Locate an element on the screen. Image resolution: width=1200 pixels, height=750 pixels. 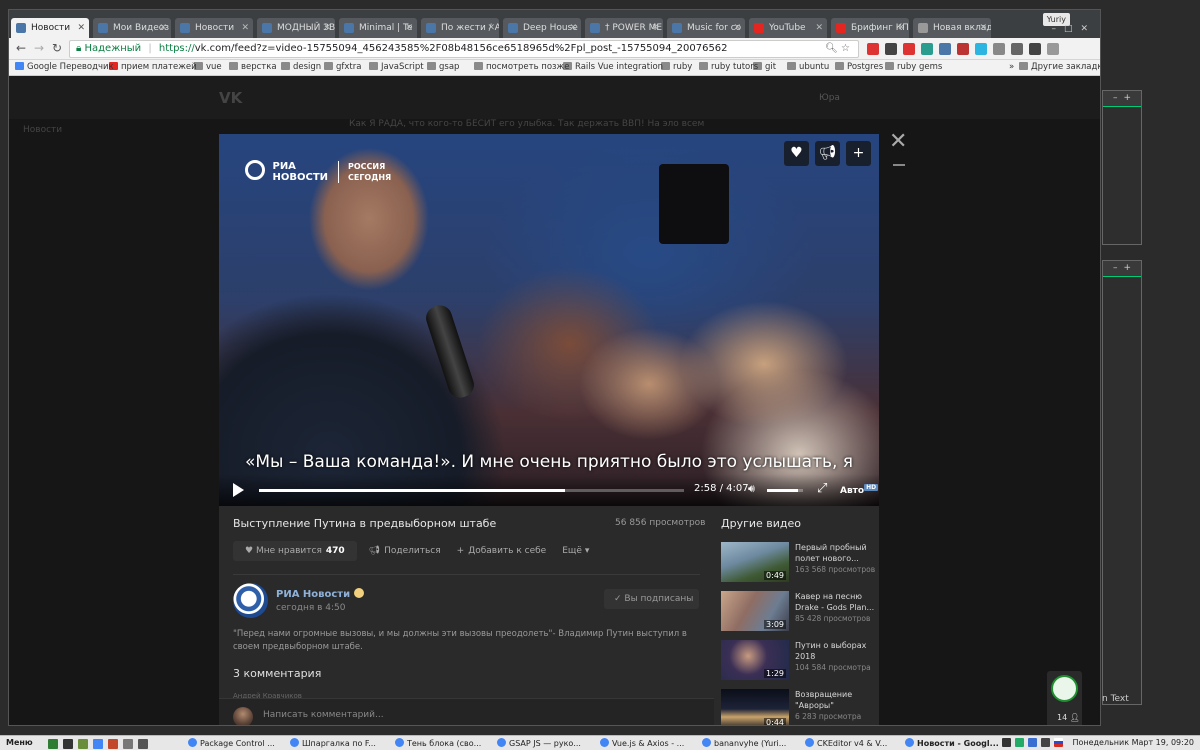
tray-icon is located at coordinates (1006, 742).